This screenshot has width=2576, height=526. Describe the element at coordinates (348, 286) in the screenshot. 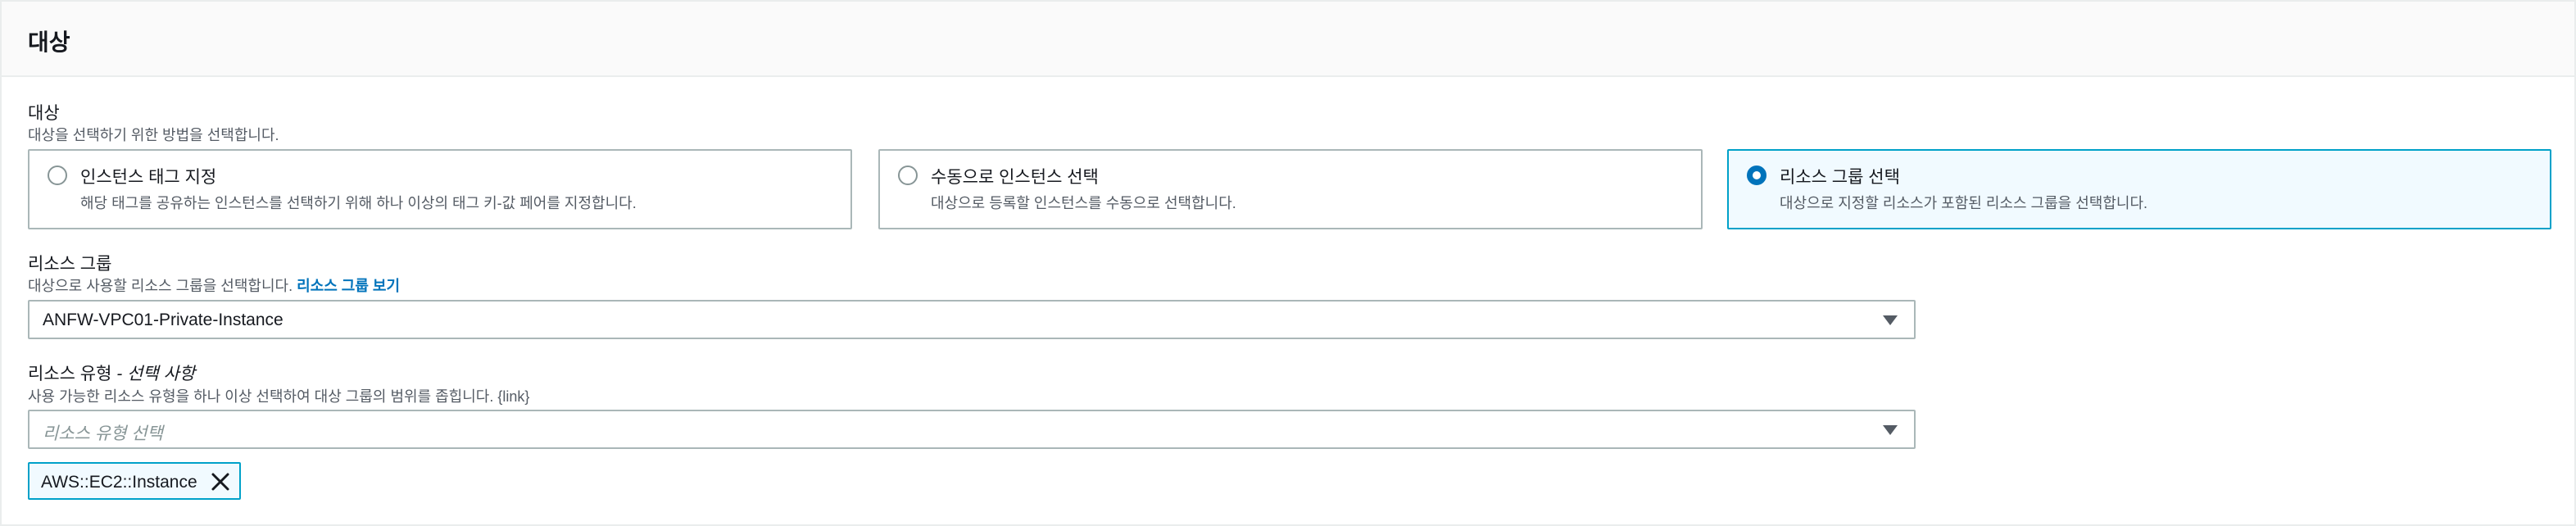

I see `view-resource-groups-link: 리소스 그룹 보기` at that location.